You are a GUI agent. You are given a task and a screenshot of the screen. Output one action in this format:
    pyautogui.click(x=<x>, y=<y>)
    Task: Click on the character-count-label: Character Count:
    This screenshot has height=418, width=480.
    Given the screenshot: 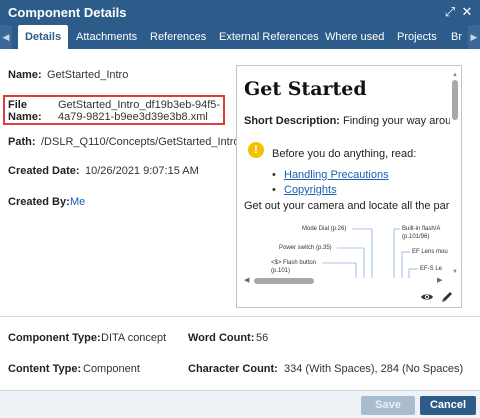 What is the action you would take?
    pyautogui.click(x=233, y=369)
    